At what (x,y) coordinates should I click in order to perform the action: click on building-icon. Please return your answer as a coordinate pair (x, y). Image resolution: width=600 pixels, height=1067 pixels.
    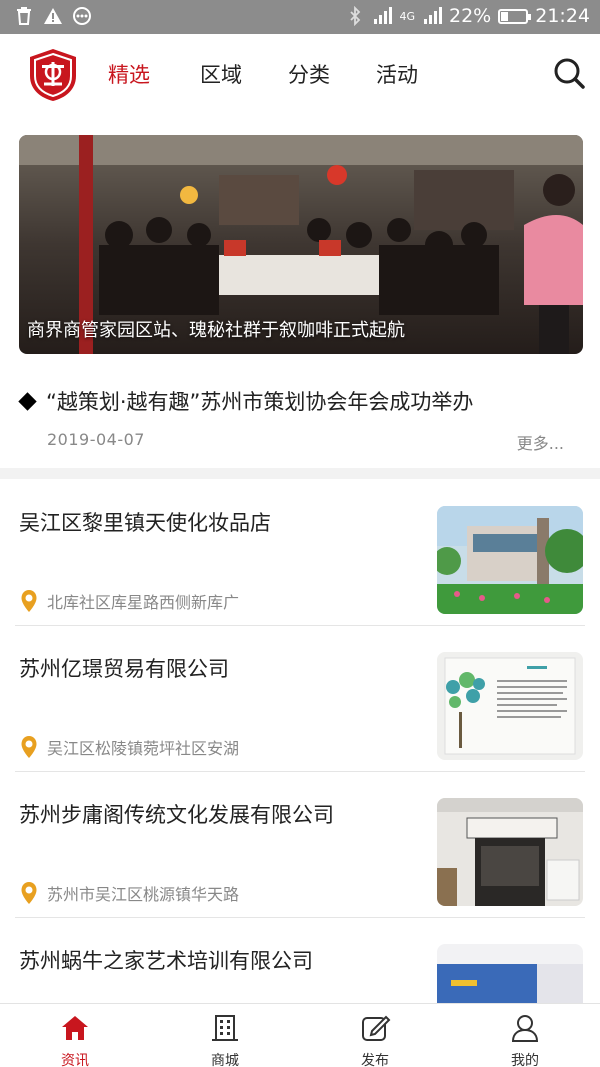
    Looking at the image, I should click on (225, 1028).